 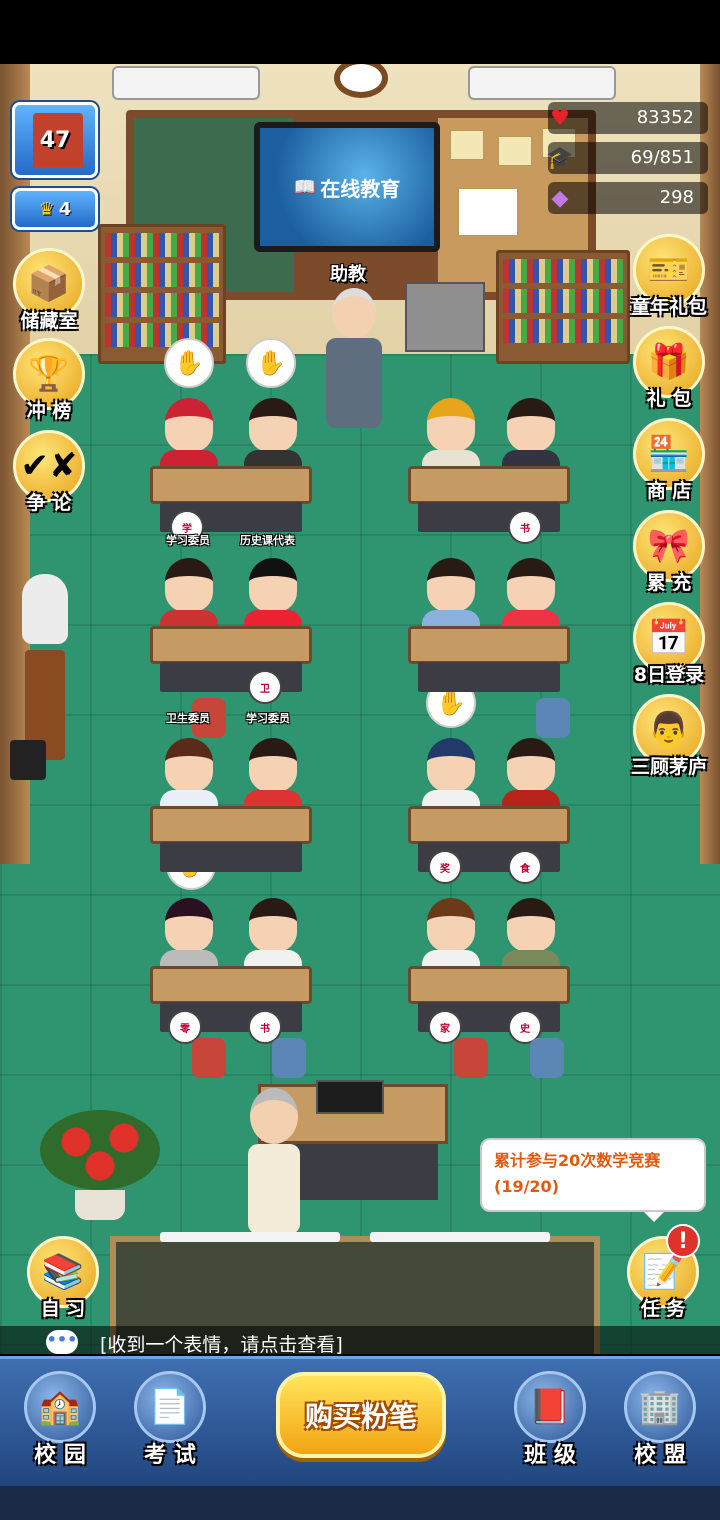 I want to click on nav-campus: 🏫 校 园, so click(x=60, y=1420).